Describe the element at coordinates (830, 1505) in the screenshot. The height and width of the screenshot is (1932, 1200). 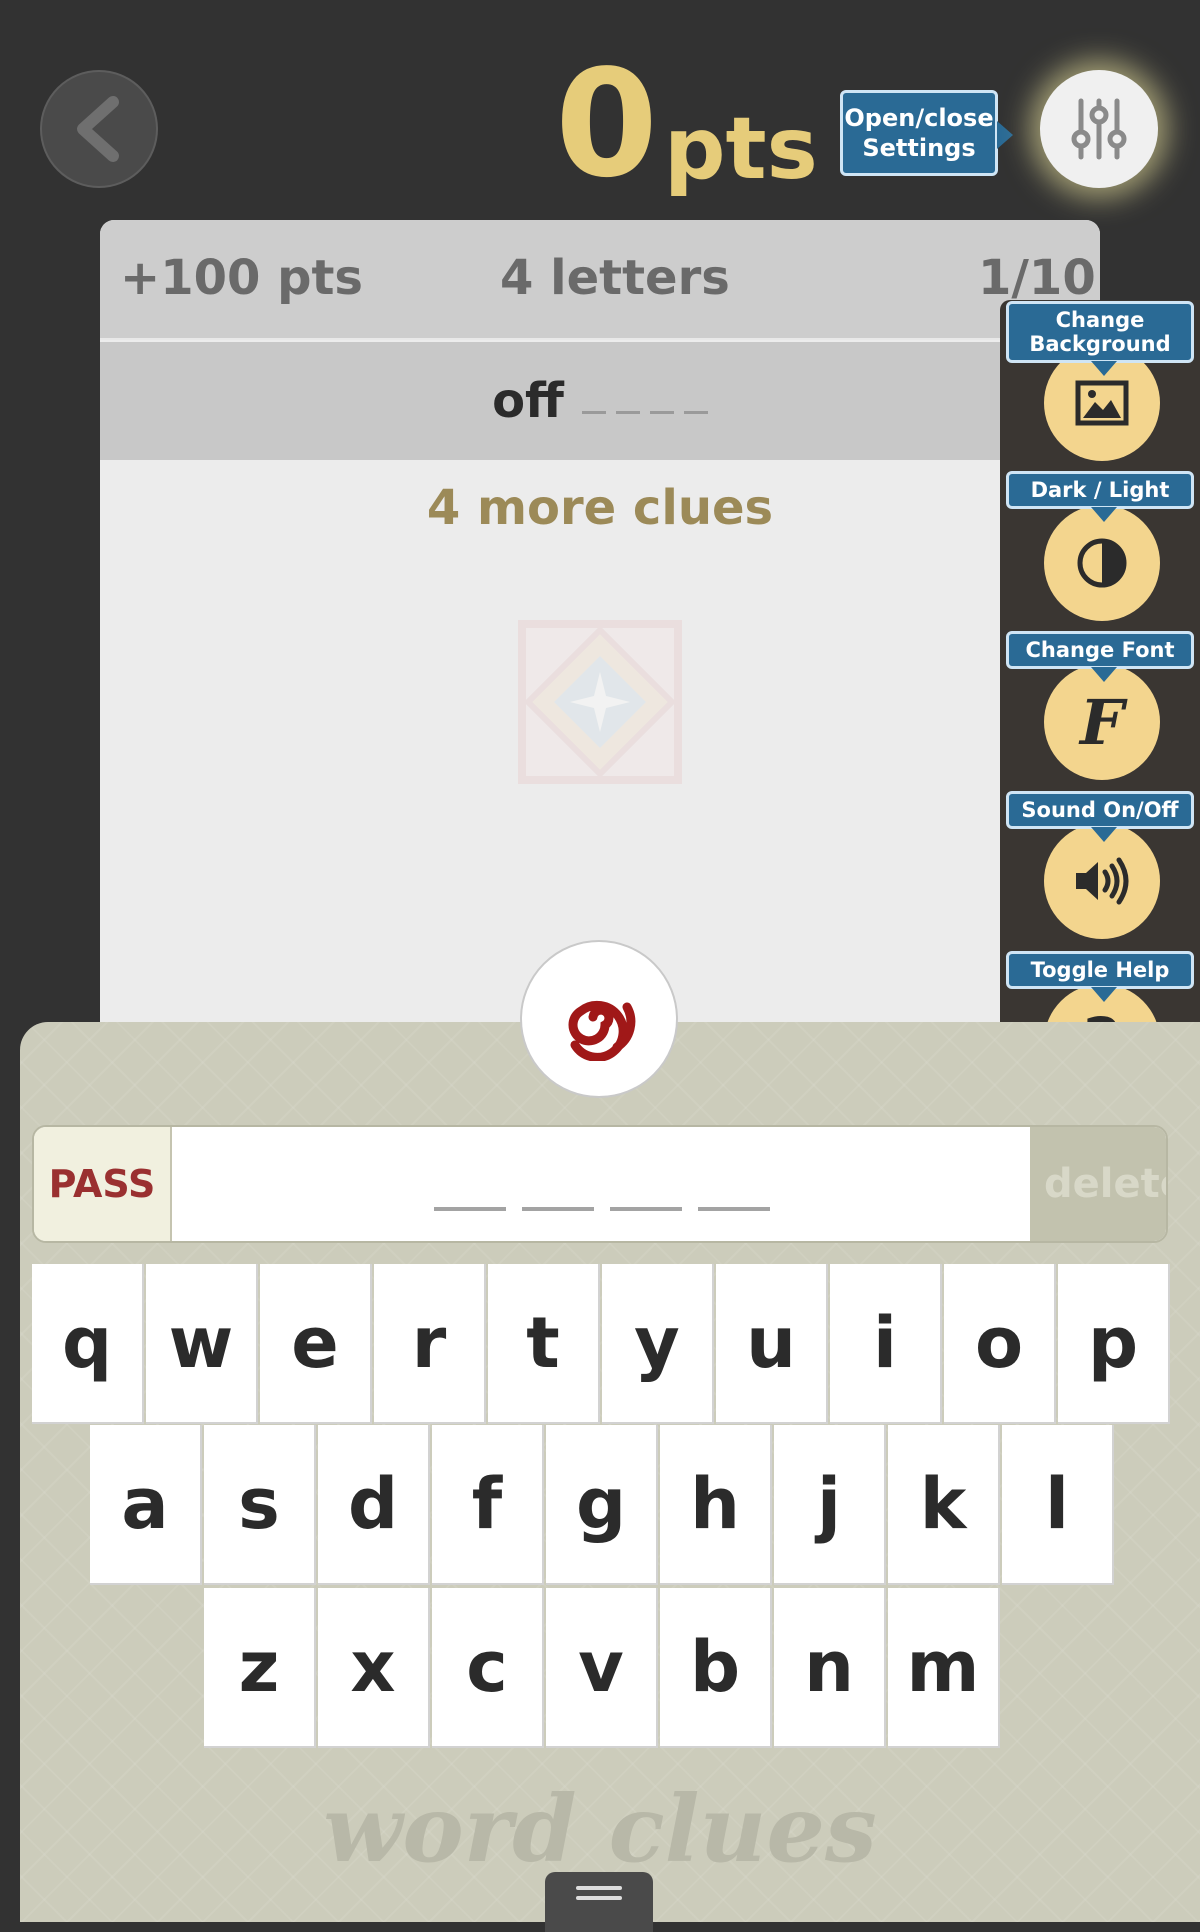
I see `key-j: j` at that location.